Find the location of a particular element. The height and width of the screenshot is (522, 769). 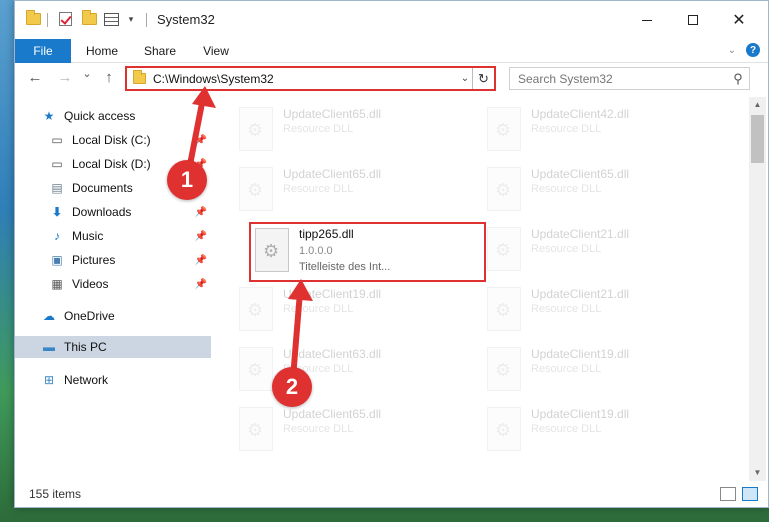

minimize-icon is located at coordinates (647, 20).